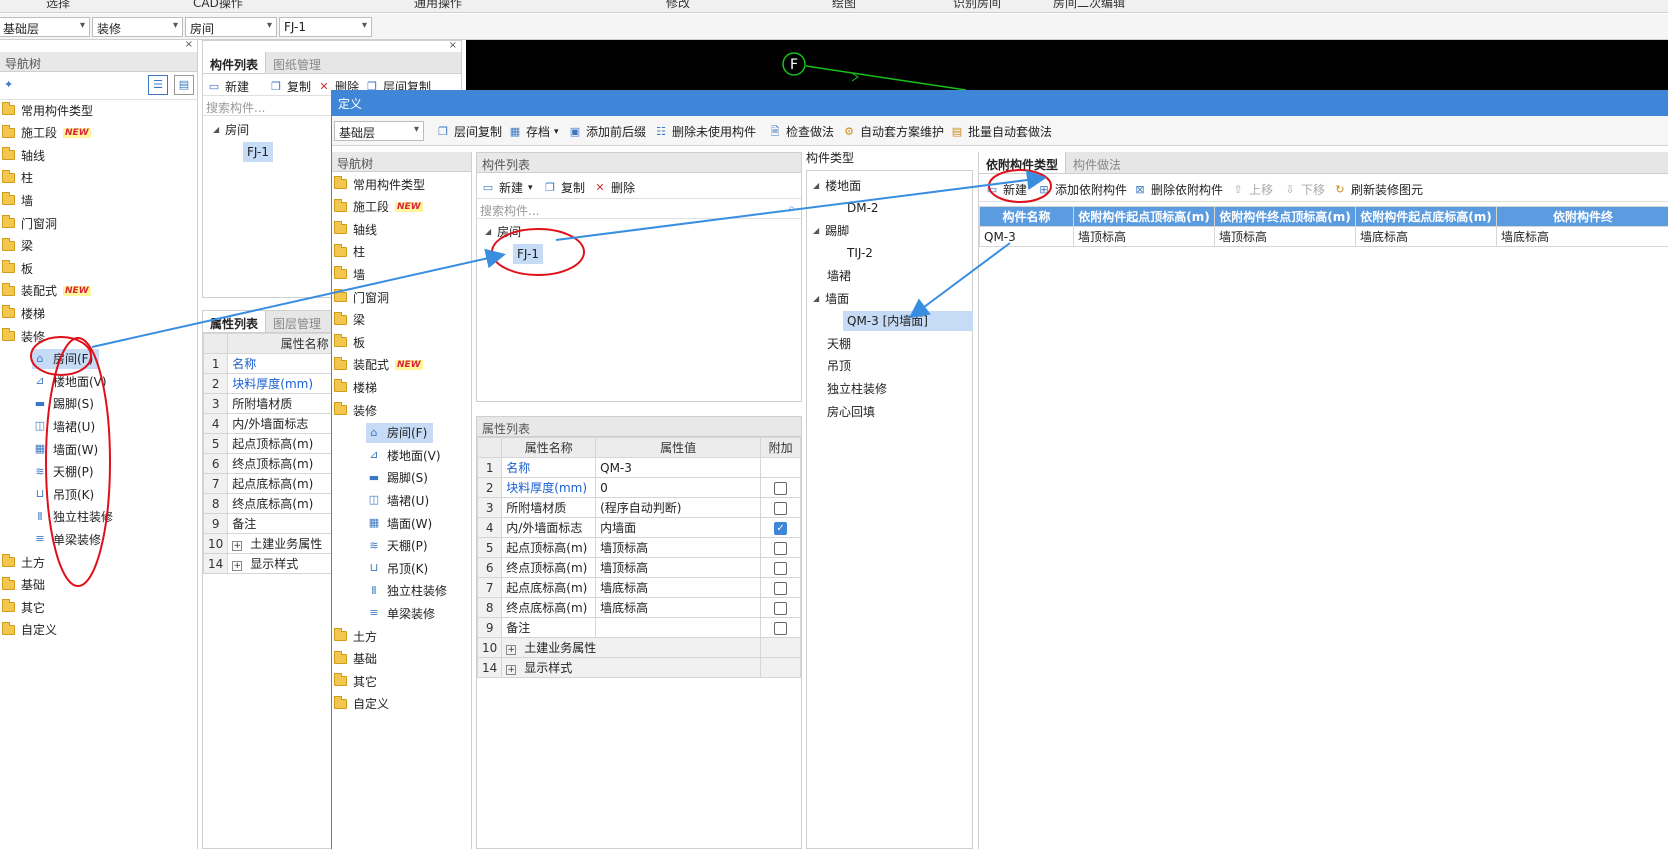  Describe the element at coordinates (23, 155) in the screenshot. I see `nav-item: 轴线` at that location.